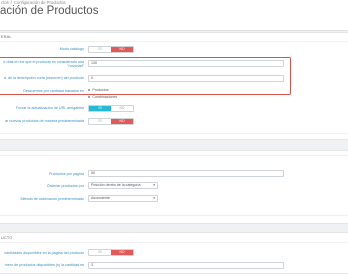 This screenshot has width=348, height=274. I want to click on order-by-select: Posición dentro de la categoría ▾, so click(123, 185).